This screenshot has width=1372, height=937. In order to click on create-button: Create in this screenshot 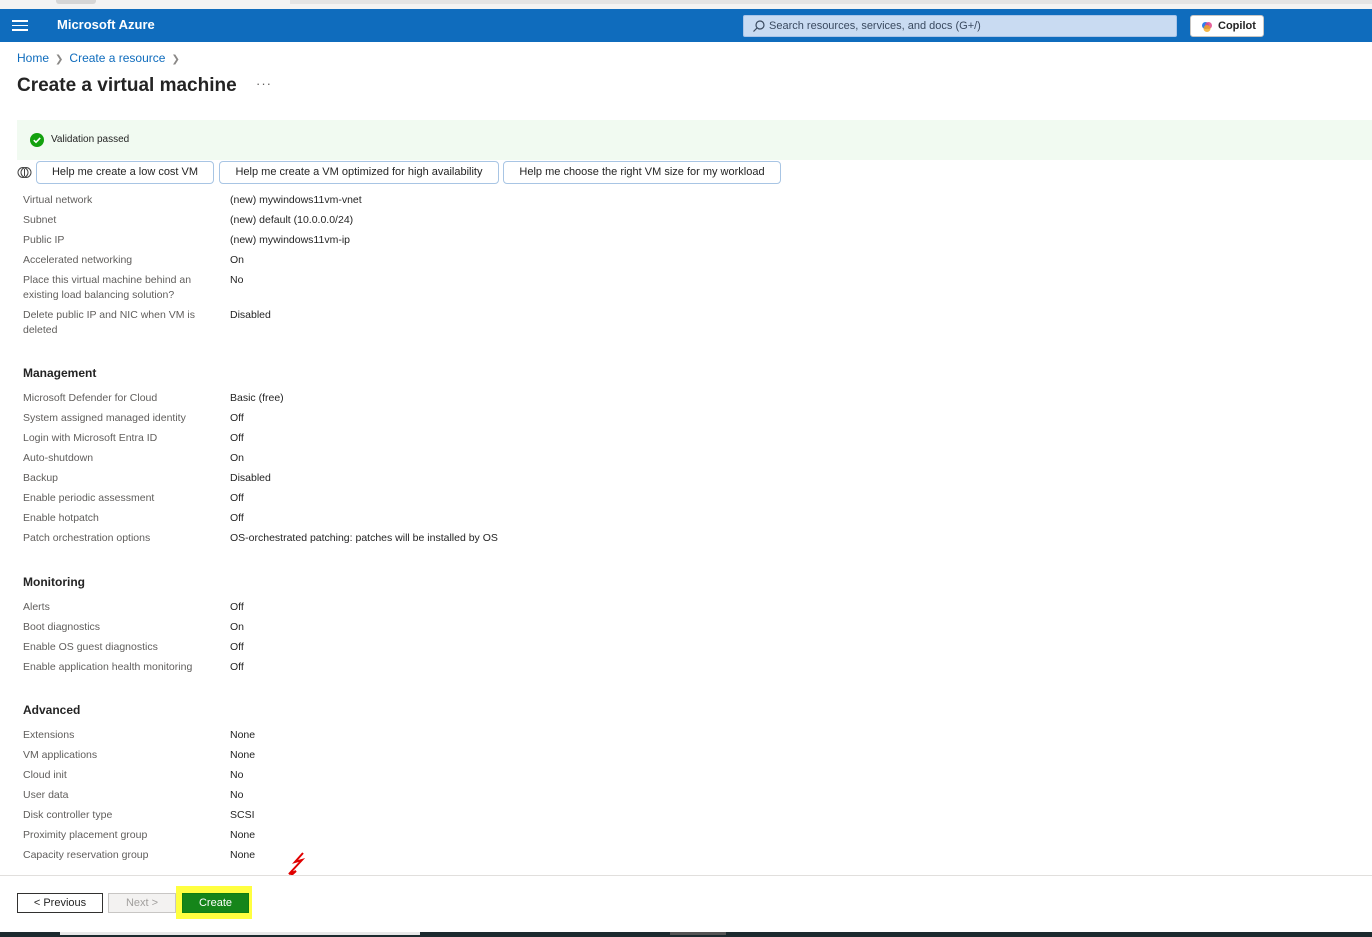, I will do `click(215, 903)`.